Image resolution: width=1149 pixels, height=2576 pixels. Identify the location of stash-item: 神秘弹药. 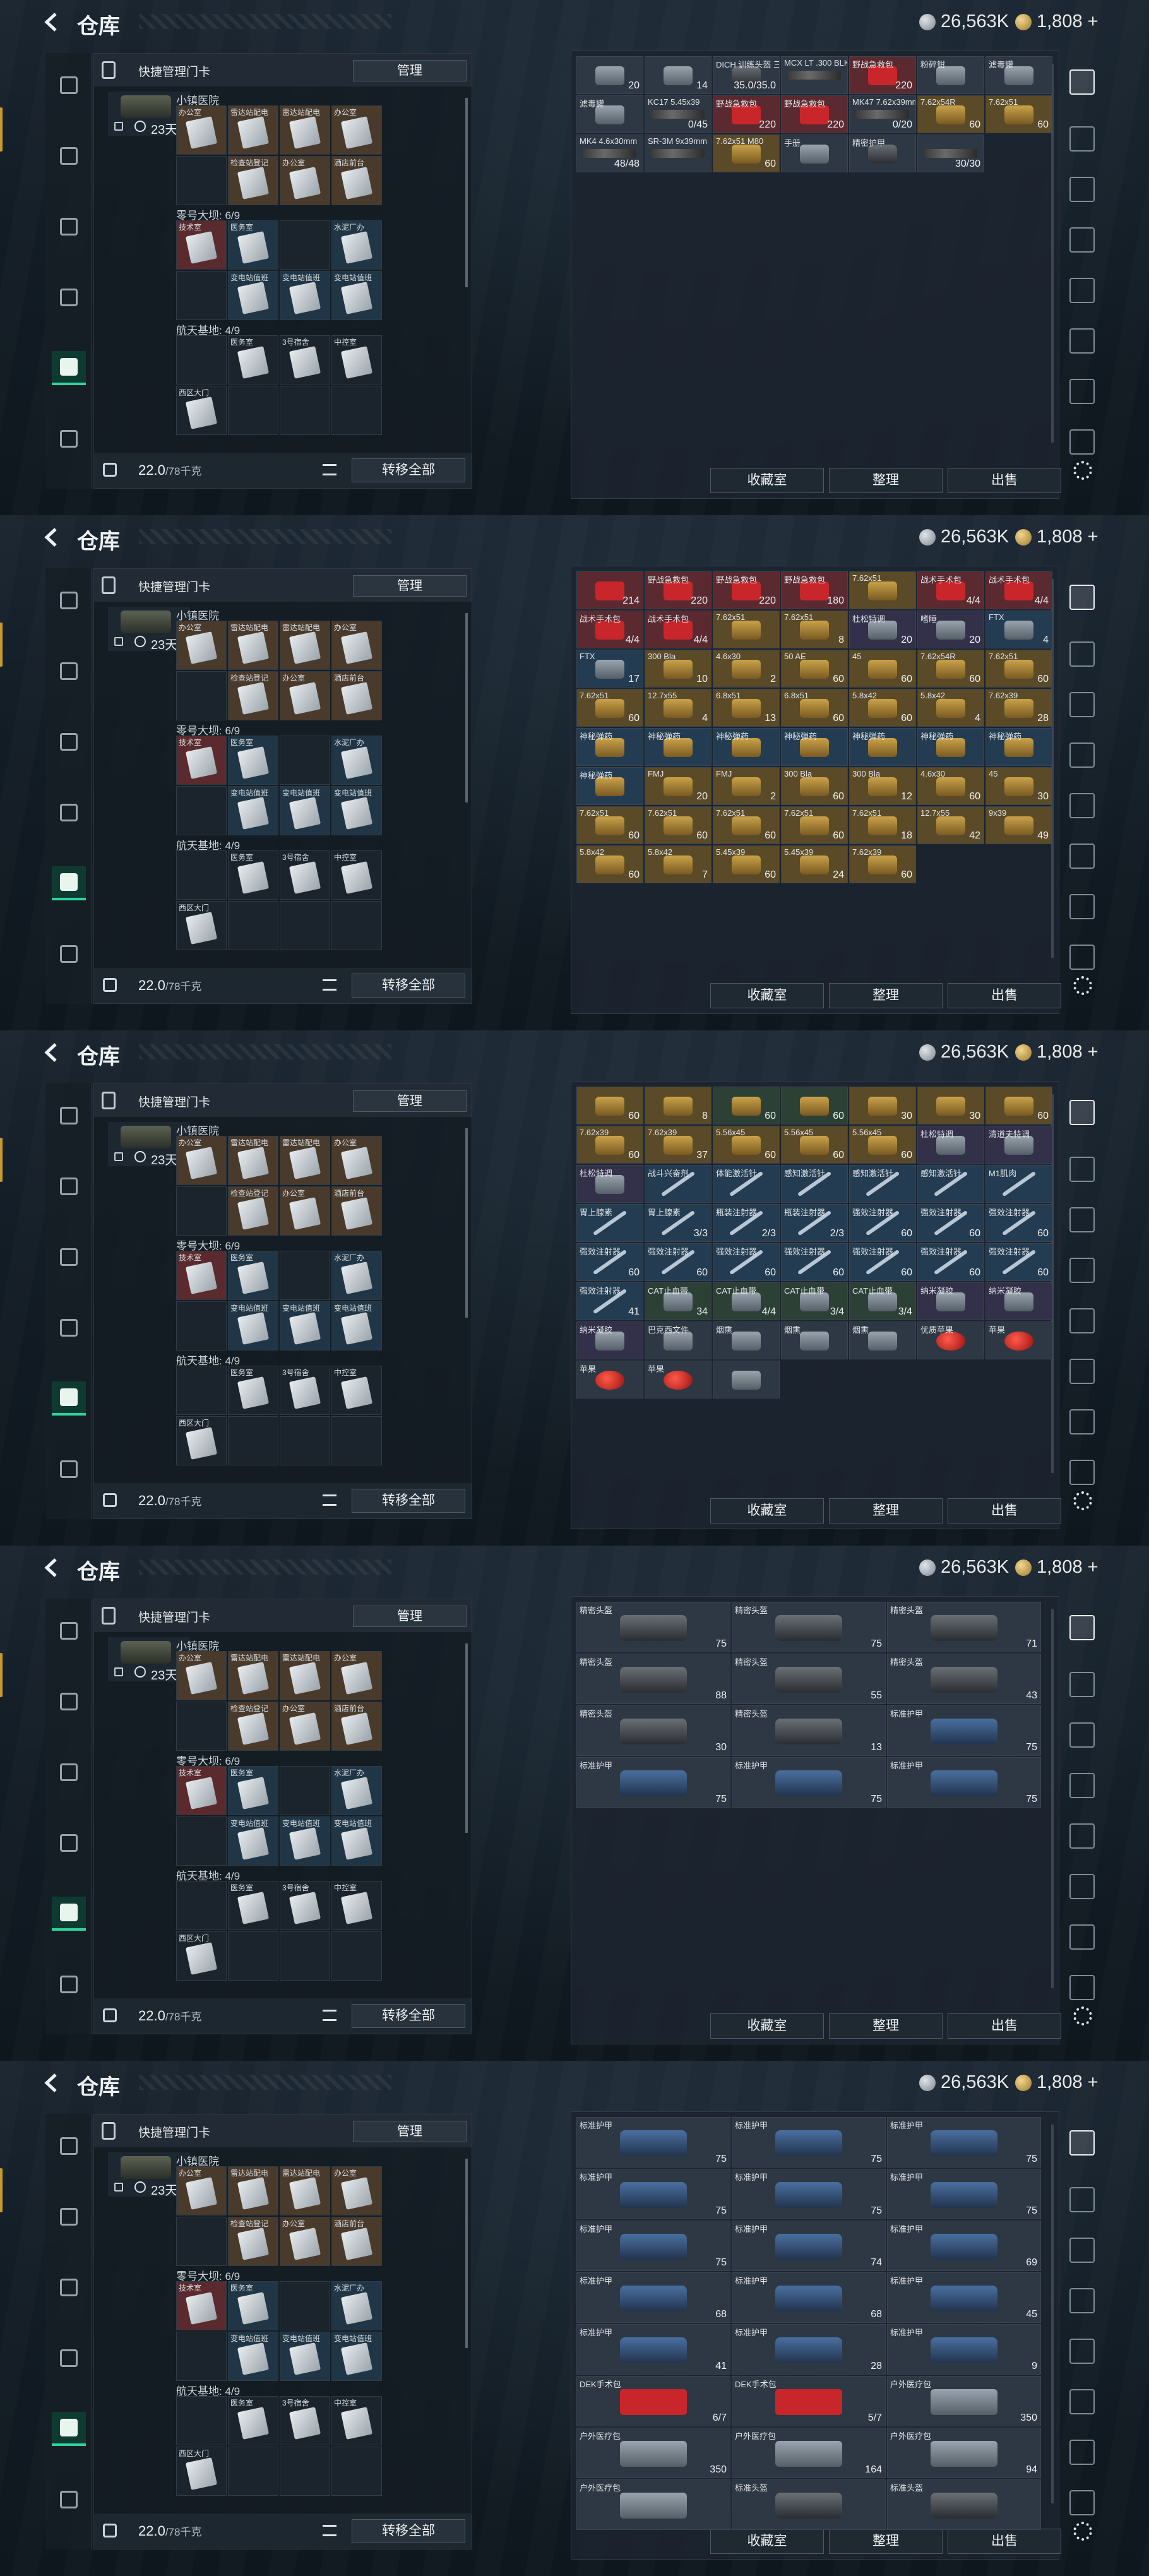
(1018, 747).